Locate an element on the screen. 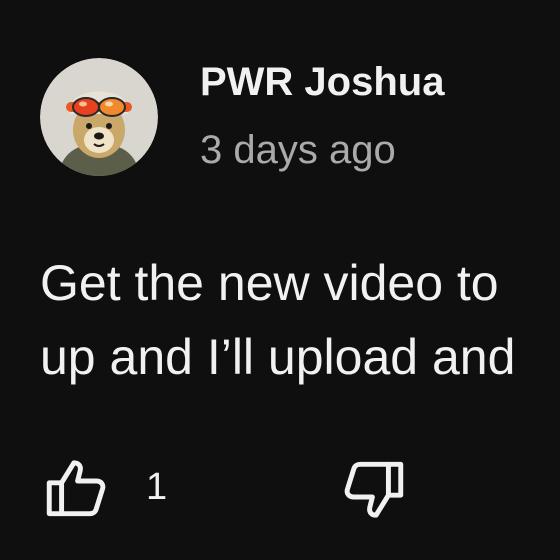 This screenshot has width=560, height=560. like-count: 1 is located at coordinates (157, 487).